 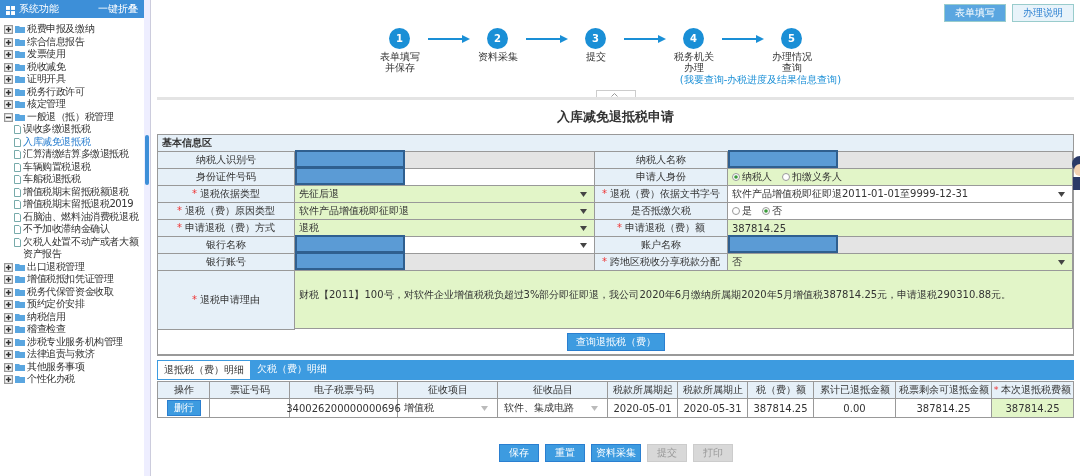 I want to click on tab: 退抵税（费）明细, so click(x=204, y=370).